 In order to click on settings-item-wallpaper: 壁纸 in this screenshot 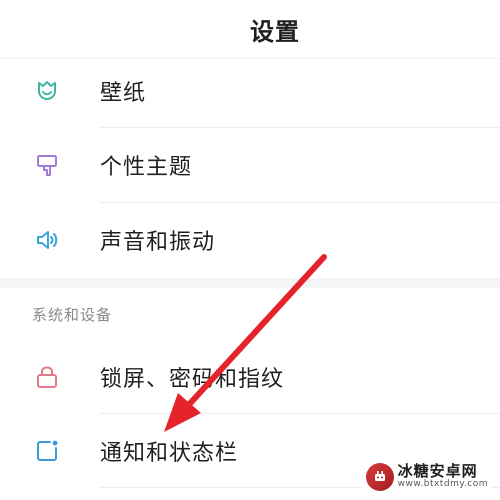, I will do `click(250, 91)`.